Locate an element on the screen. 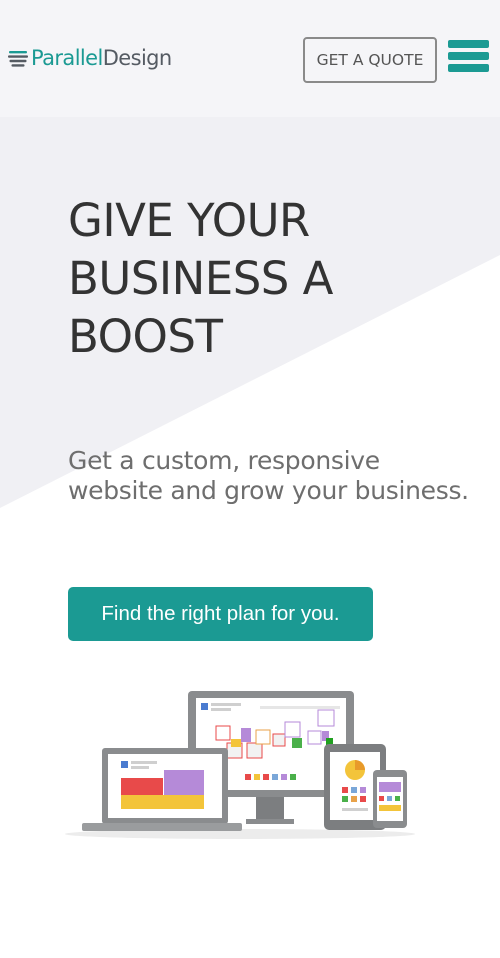 This screenshot has width=500, height=958. laptop-illustration is located at coordinates (162, 789).